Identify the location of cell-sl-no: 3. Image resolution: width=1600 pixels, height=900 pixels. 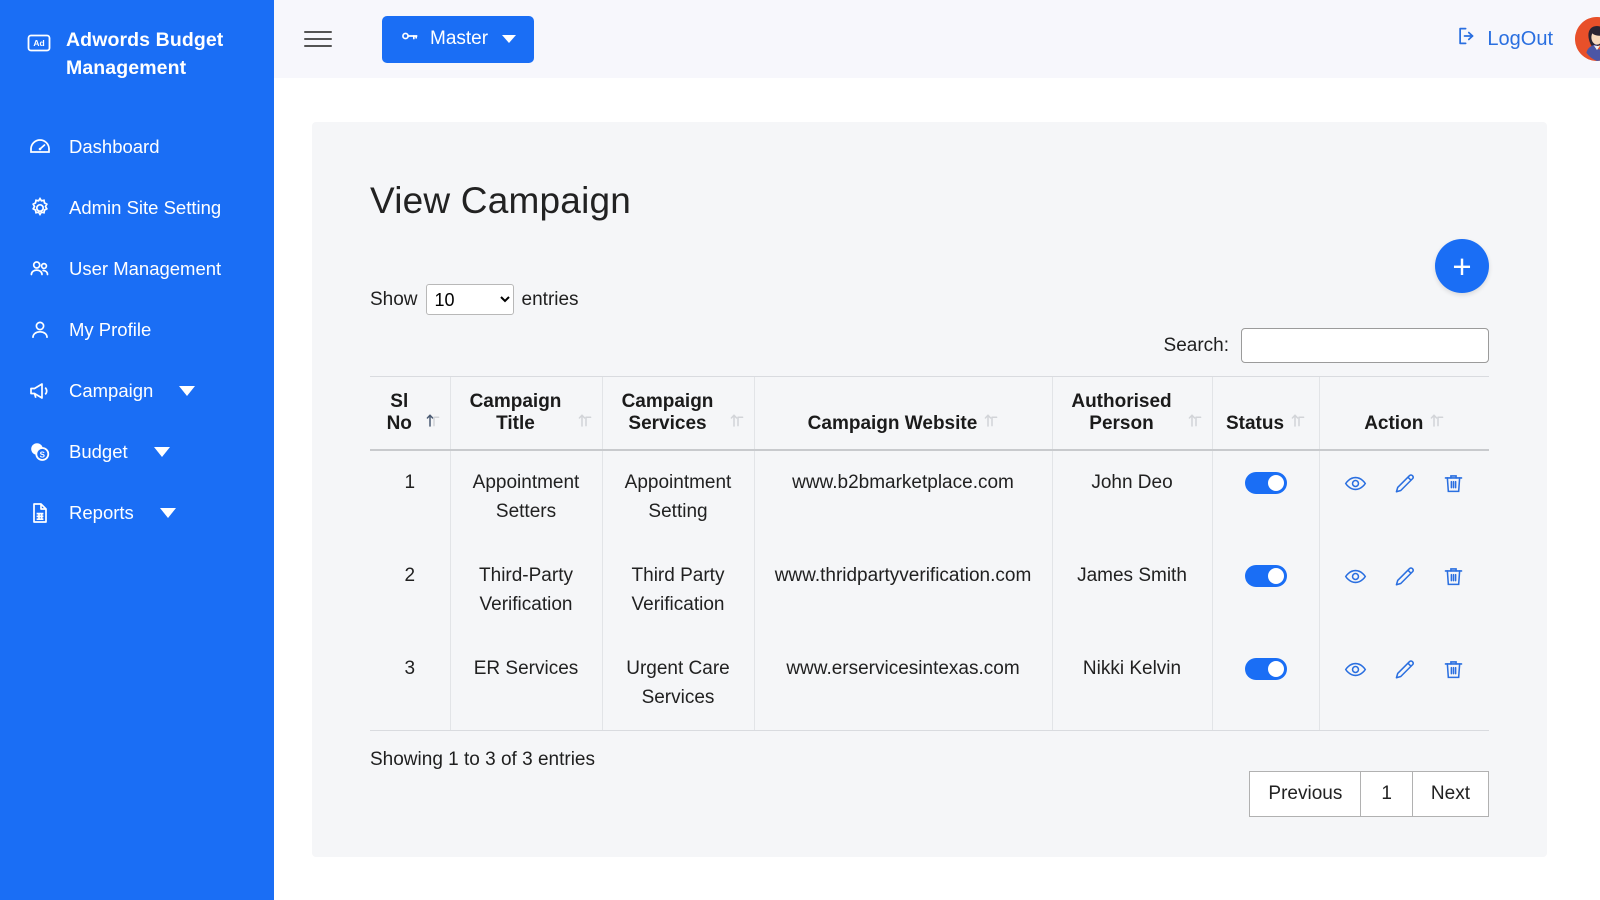
(410, 683).